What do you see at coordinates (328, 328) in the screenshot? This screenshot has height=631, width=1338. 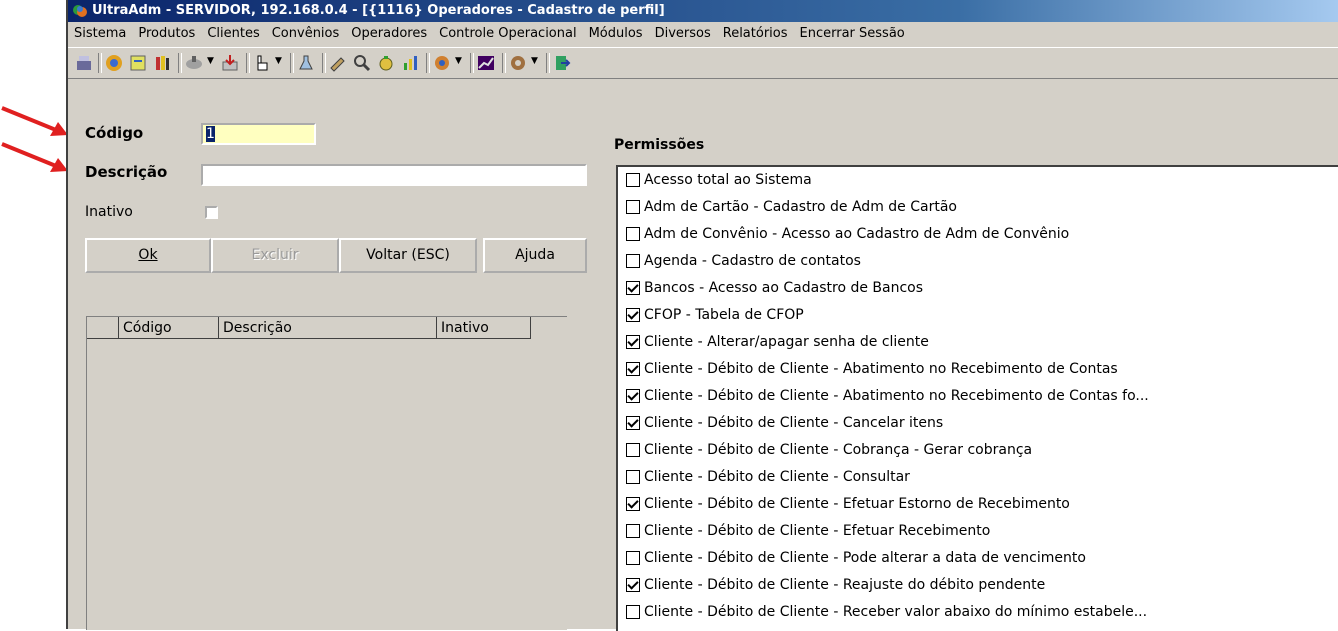 I see `grid-header-descricao: Descrição` at bounding box center [328, 328].